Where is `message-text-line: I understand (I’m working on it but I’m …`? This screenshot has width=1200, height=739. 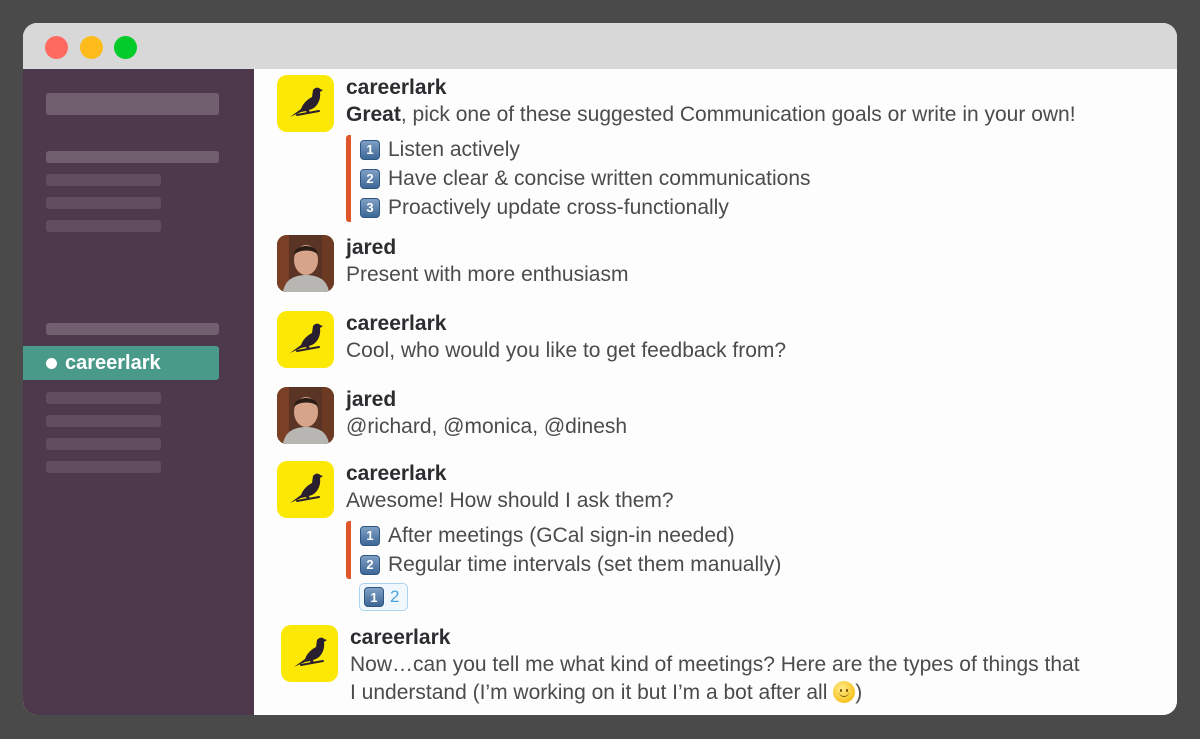 message-text-line: I understand (I’m working on it but I’m … is located at coordinates (760, 693).